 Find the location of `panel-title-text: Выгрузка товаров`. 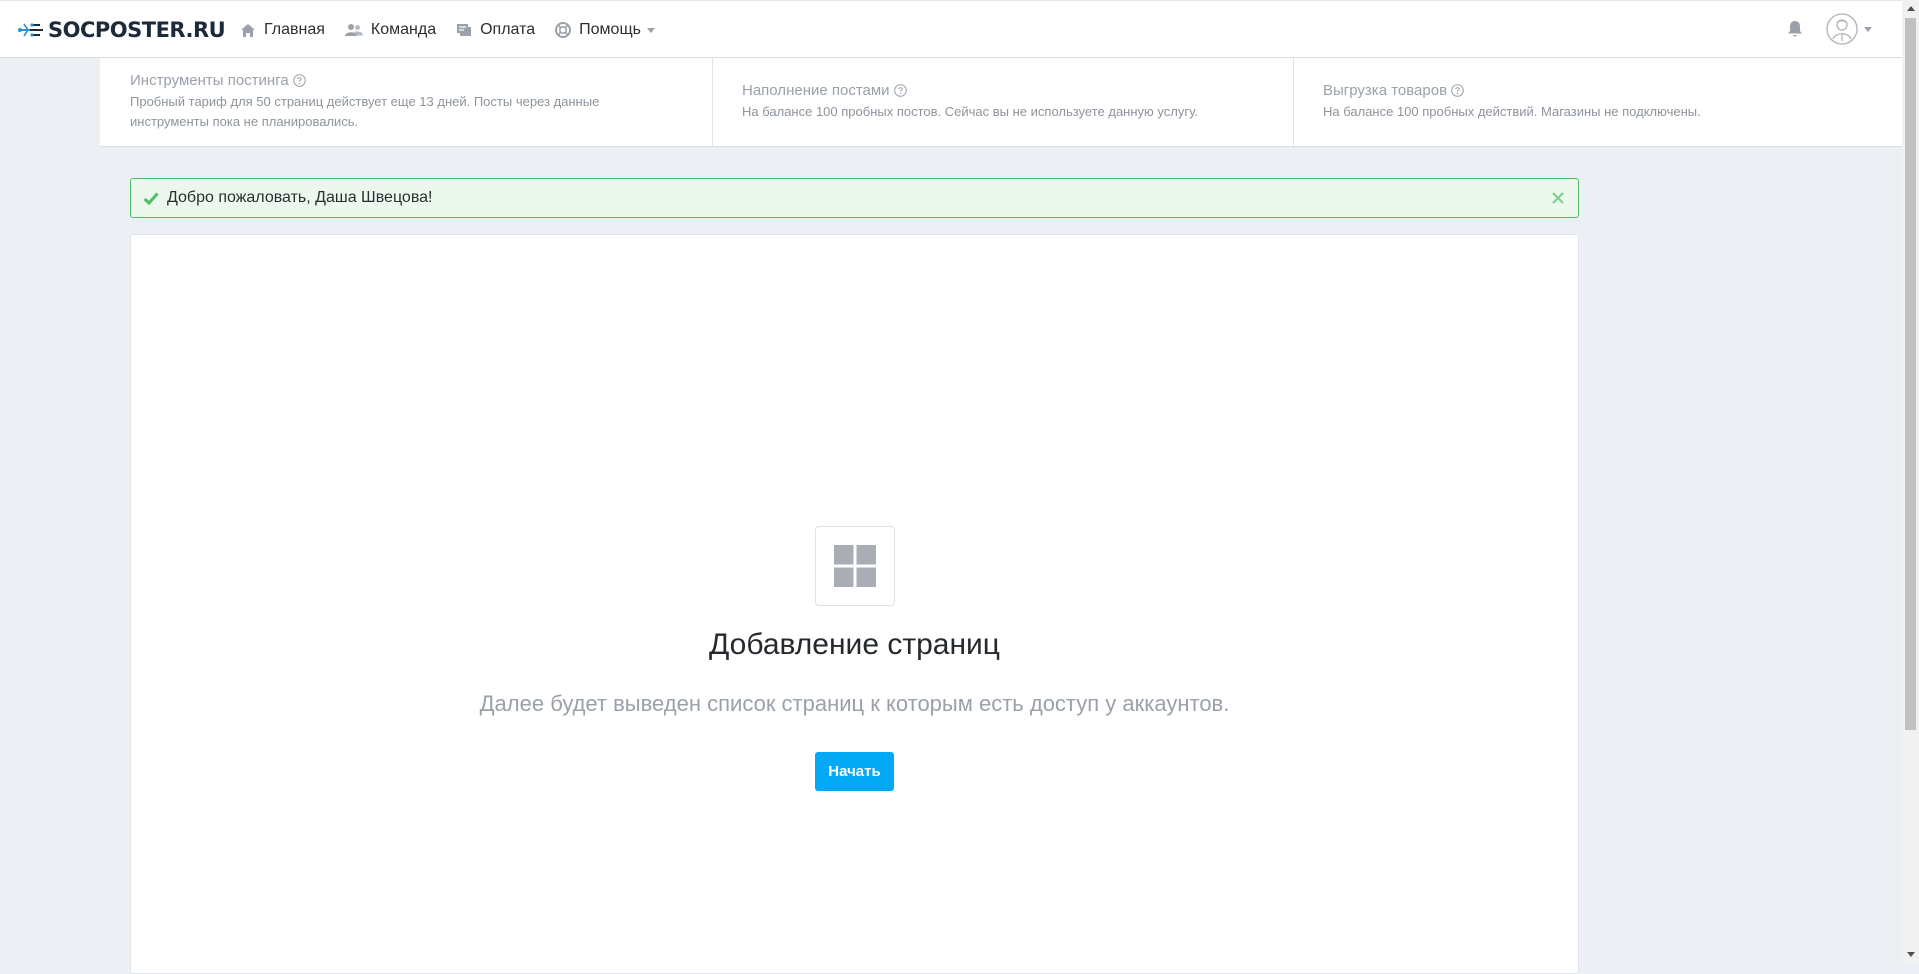

panel-title-text: Выгрузка товаров is located at coordinates (1385, 90).